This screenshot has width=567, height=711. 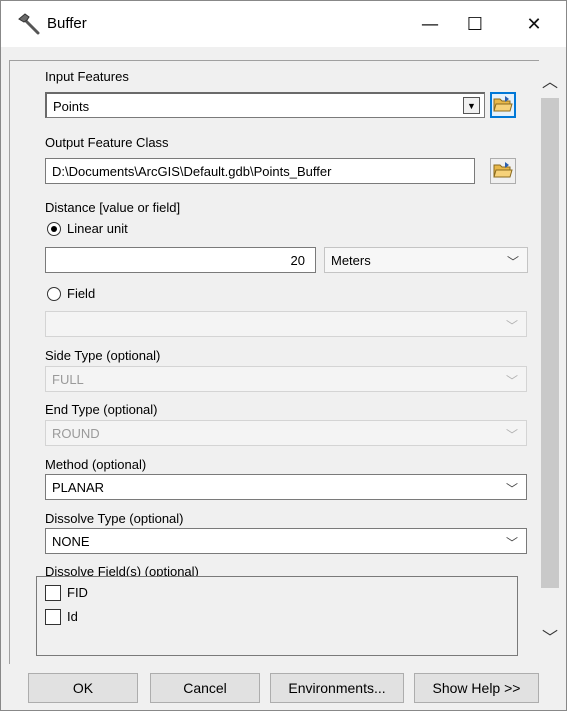 What do you see at coordinates (426, 260) in the screenshot?
I see `linear-unit-select: Meters ﹀` at bounding box center [426, 260].